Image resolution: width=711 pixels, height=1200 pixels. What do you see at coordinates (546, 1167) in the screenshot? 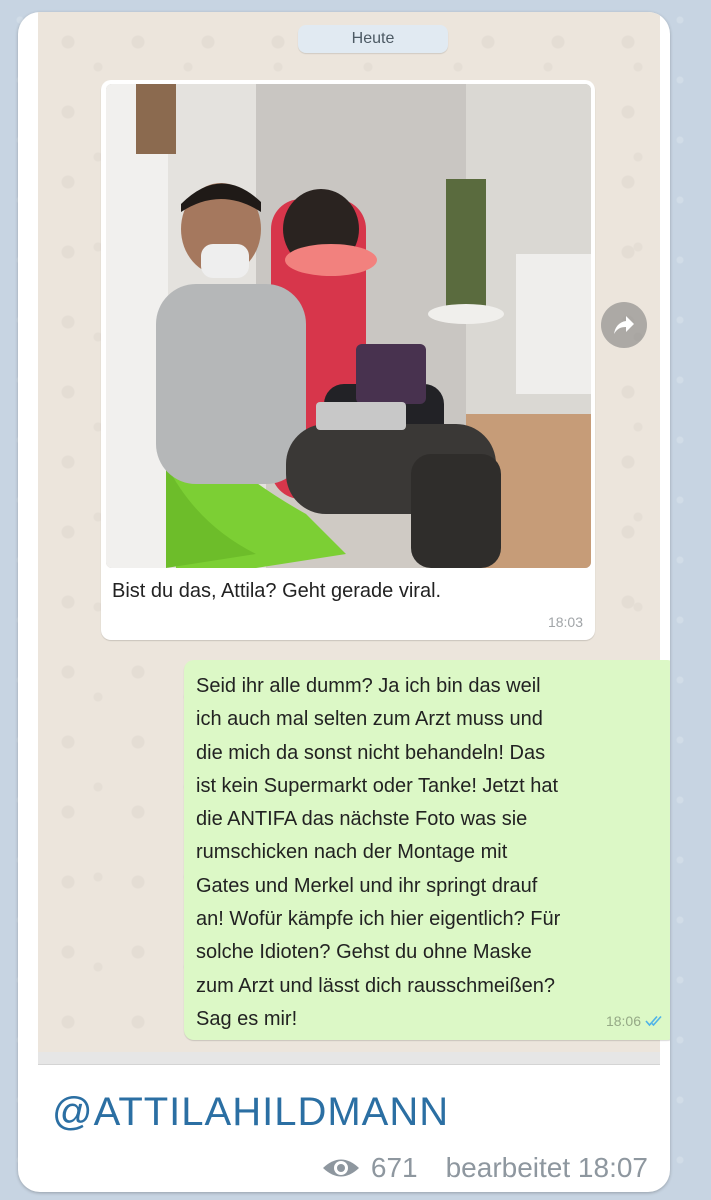
I see `edited-timestamp: bearbeitet 18:07` at bounding box center [546, 1167].